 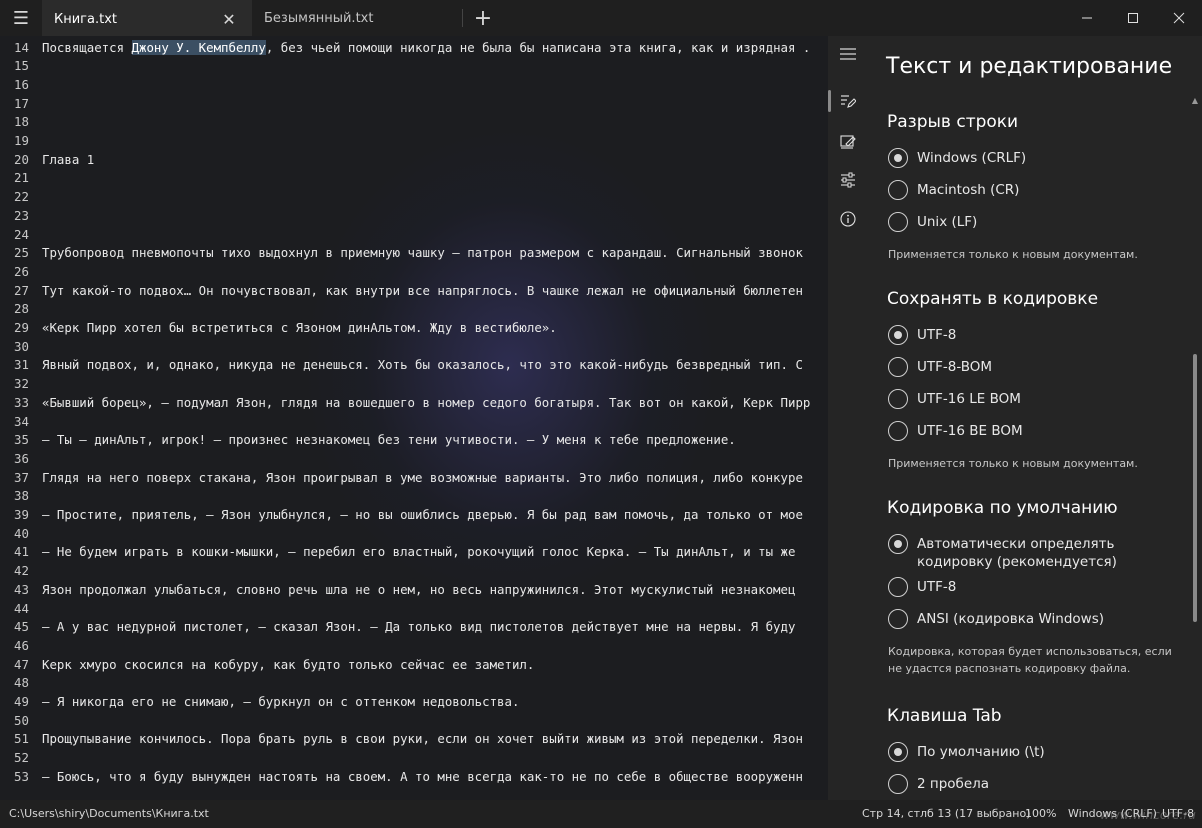 What do you see at coordinates (1133, 18) in the screenshot?
I see `maximize-icon` at bounding box center [1133, 18].